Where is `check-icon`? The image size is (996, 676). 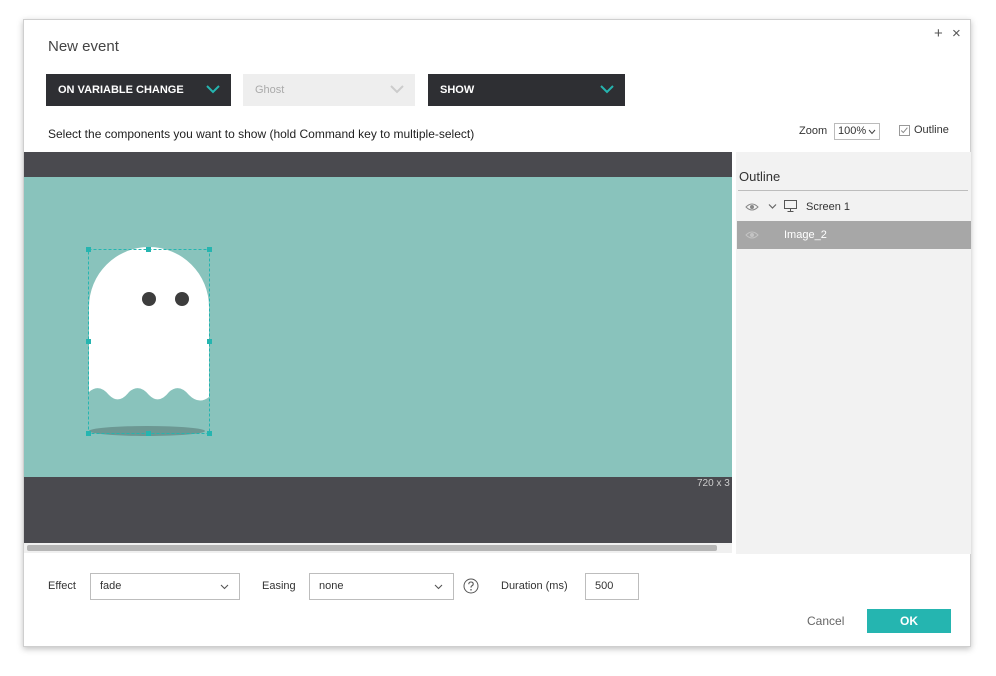
check-icon is located at coordinates (904, 130).